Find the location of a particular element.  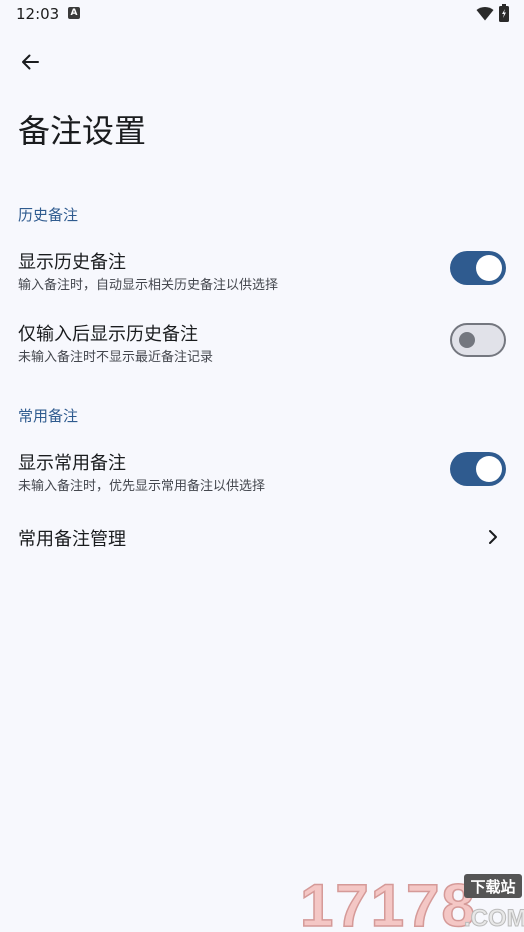

watermark-number: 17178 is located at coordinates (388, 902).